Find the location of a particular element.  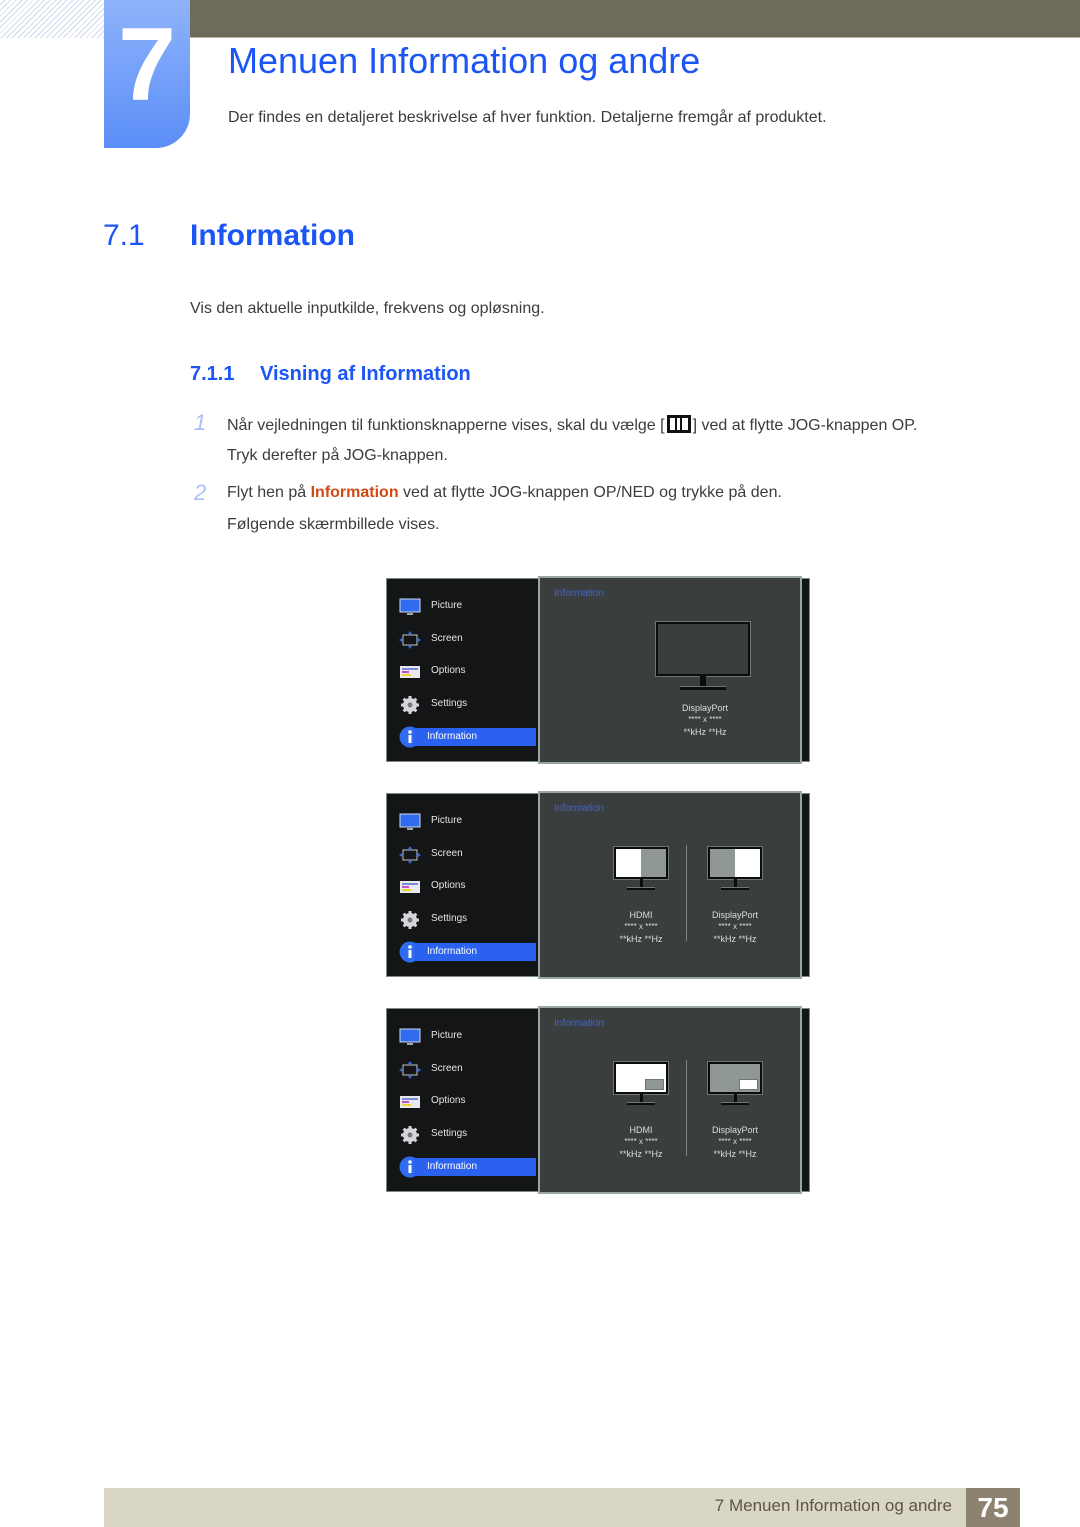

osd-menu: Picture Screen Options Settings Information is located at coordinates (464, 1100).